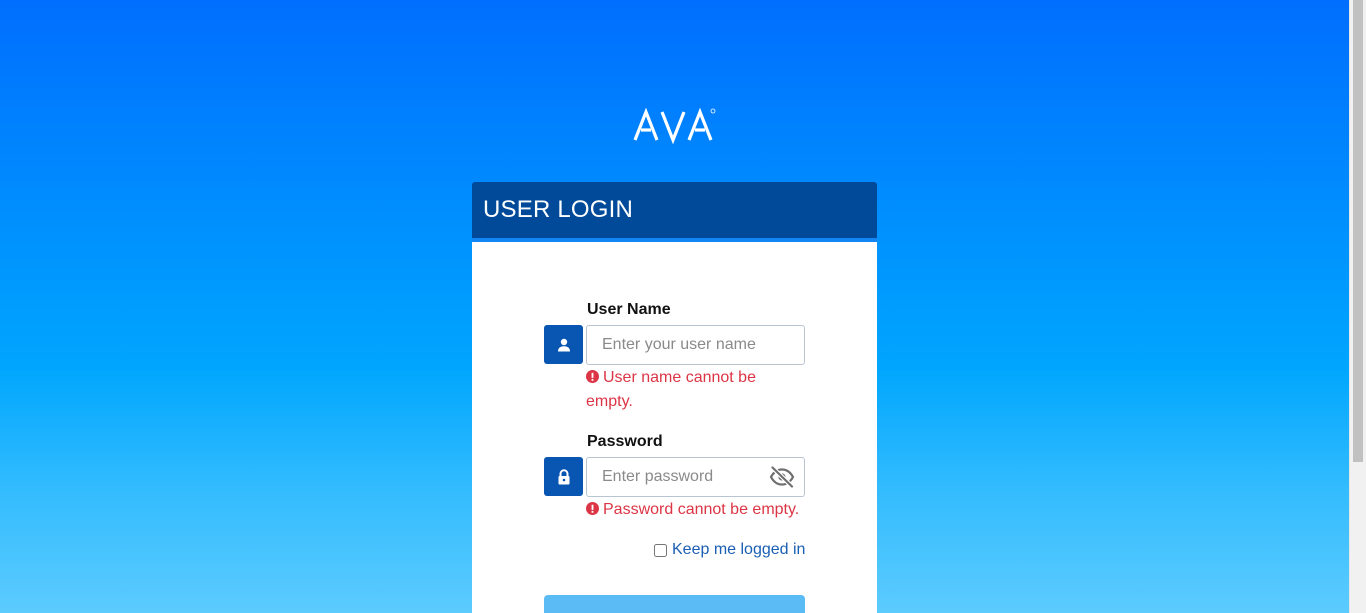 This screenshot has height=613, width=1366. I want to click on username-error-line1: User name cannot be, so click(679, 377).